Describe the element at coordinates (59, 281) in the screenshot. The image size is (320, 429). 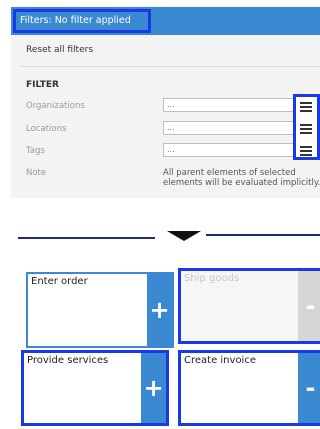
I see `tile-label: Enter order` at that location.